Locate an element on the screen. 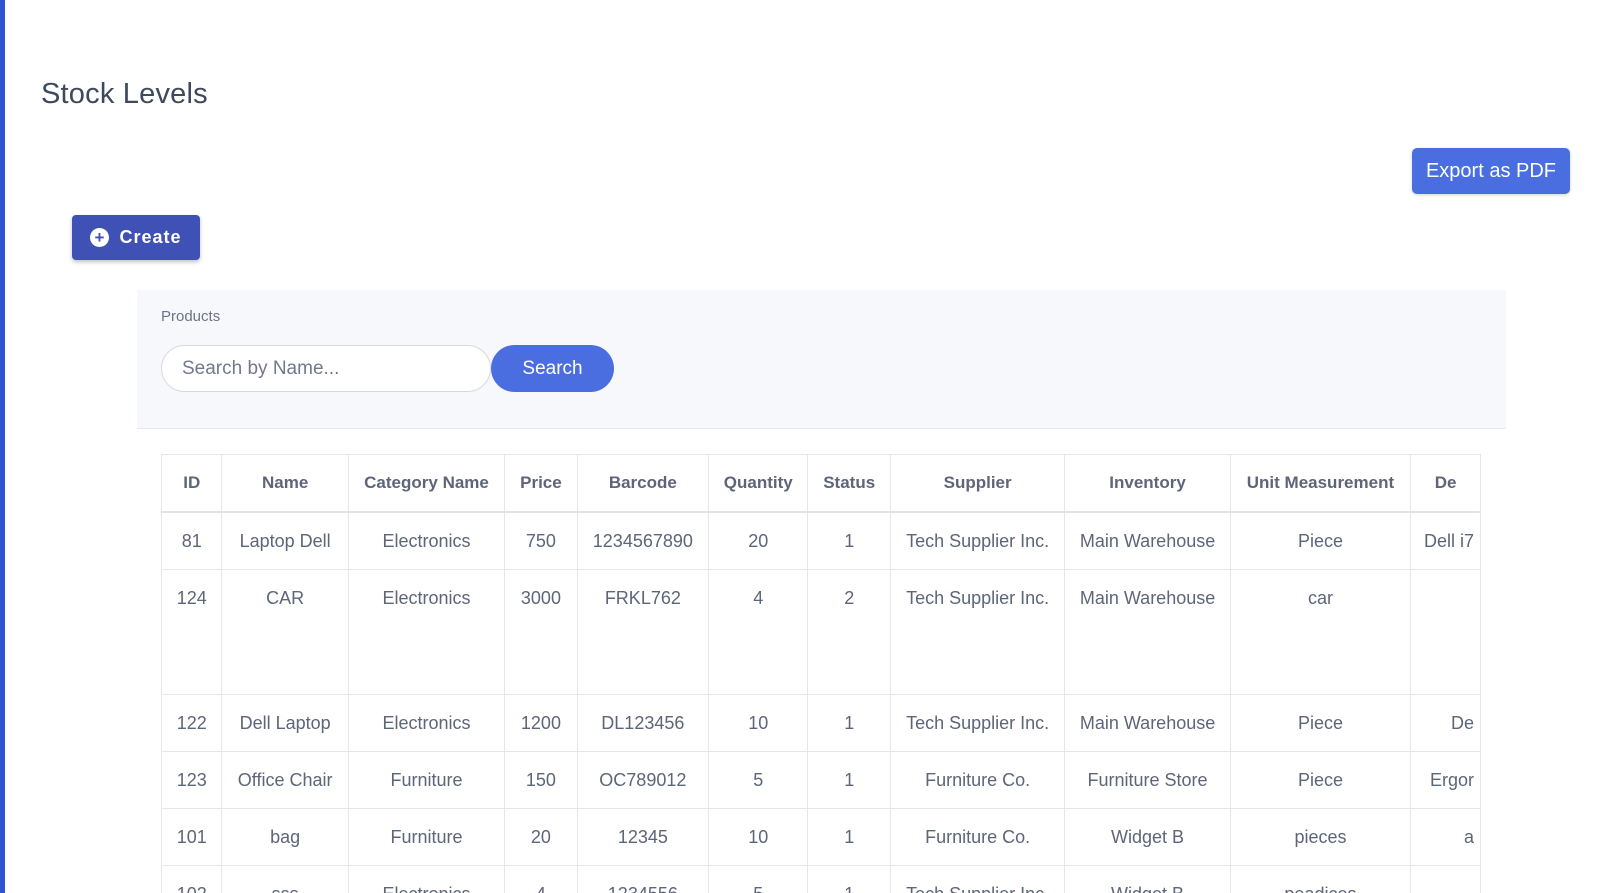 The image size is (1615, 893). cell-description: Dell i7 is located at coordinates (1445, 540).